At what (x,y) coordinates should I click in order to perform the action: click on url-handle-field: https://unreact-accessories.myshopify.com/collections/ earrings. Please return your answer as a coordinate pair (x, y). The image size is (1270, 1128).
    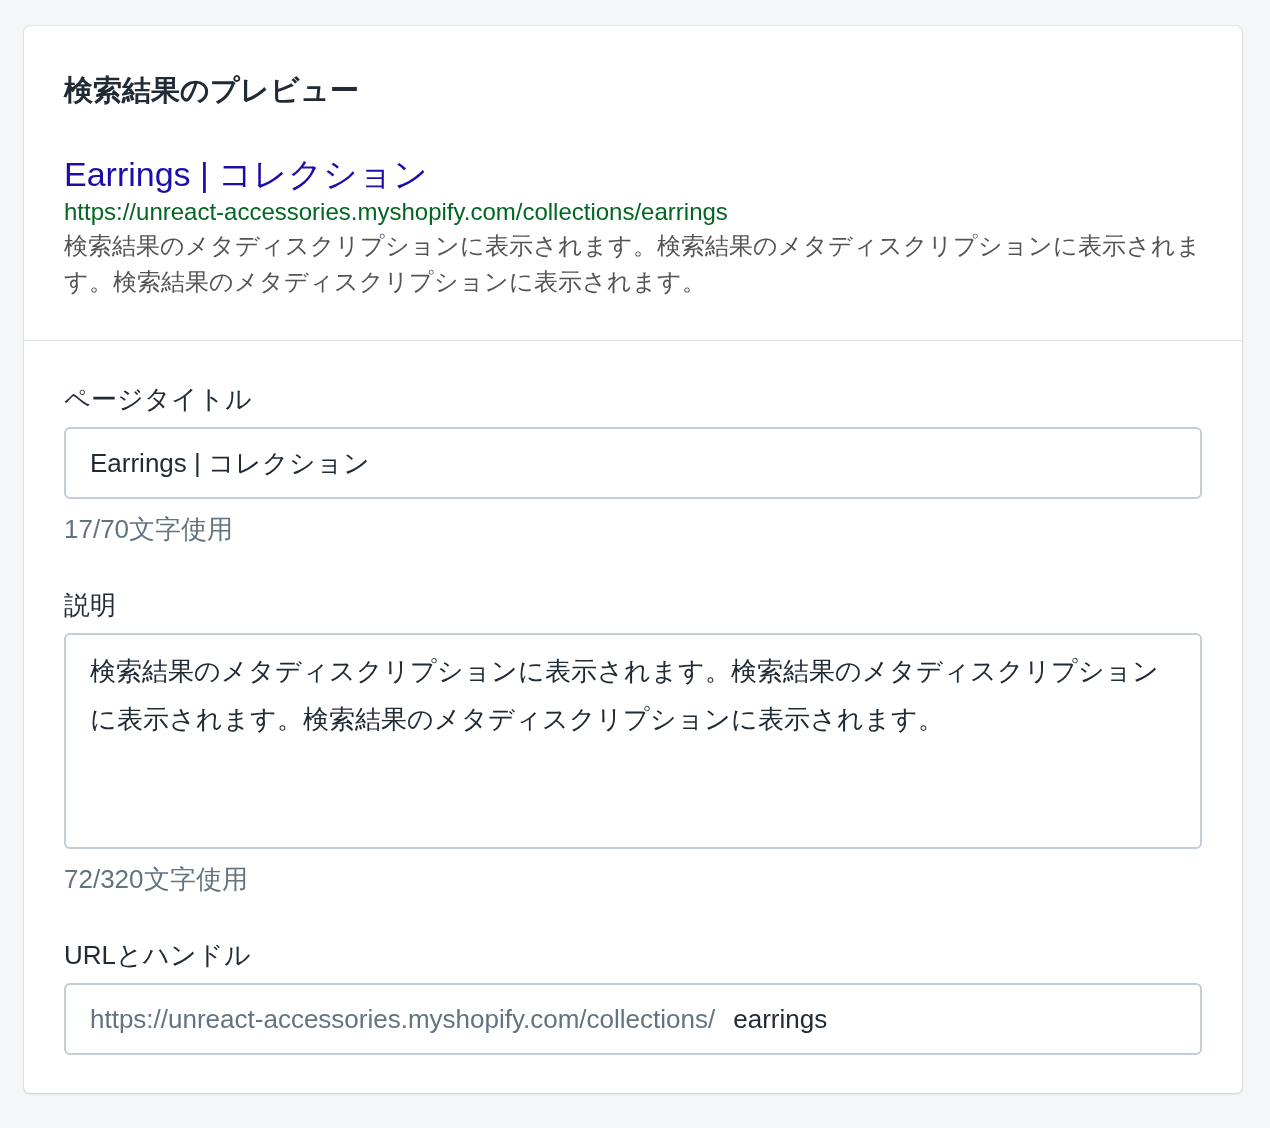
    Looking at the image, I should click on (633, 1019).